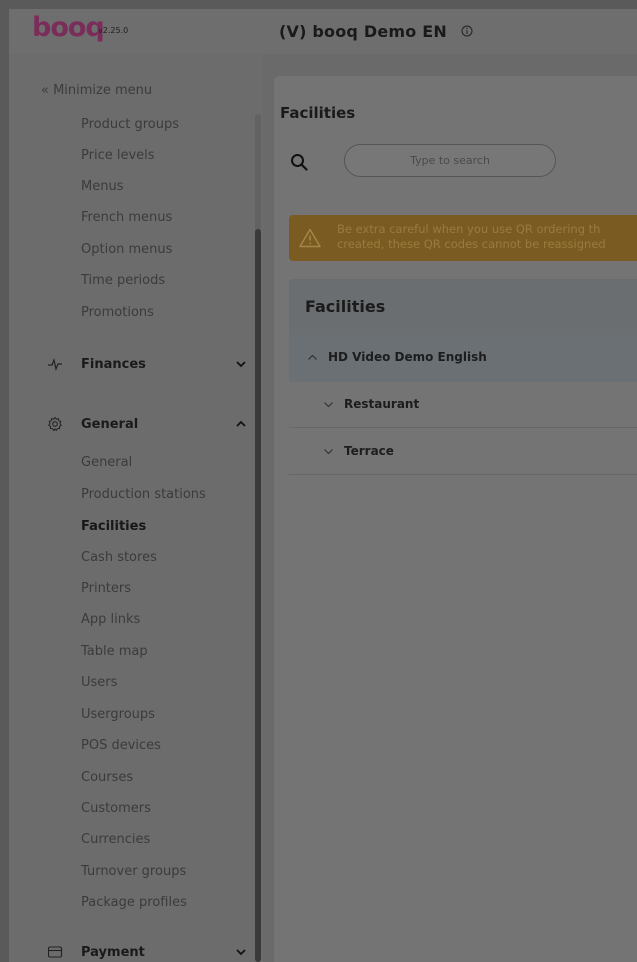 The height and width of the screenshot is (962, 637). What do you see at coordinates (369, 451) in the screenshot?
I see `facility-label: Terrace` at bounding box center [369, 451].